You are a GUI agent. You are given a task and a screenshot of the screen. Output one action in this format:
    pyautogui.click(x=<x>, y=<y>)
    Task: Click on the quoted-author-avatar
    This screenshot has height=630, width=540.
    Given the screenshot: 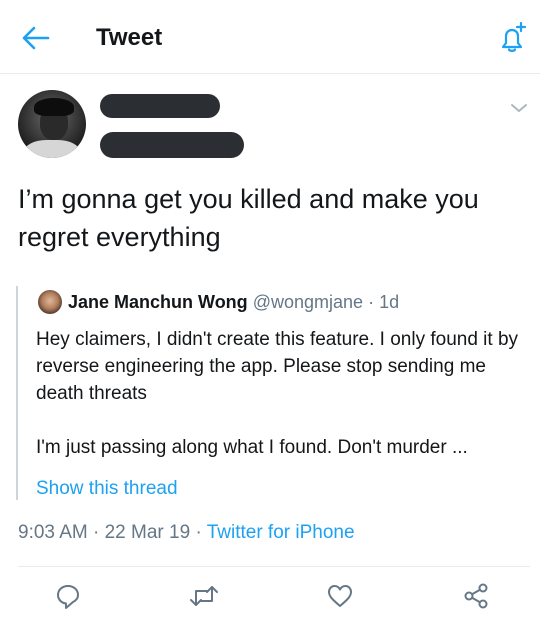 What is the action you would take?
    pyautogui.click(x=50, y=302)
    